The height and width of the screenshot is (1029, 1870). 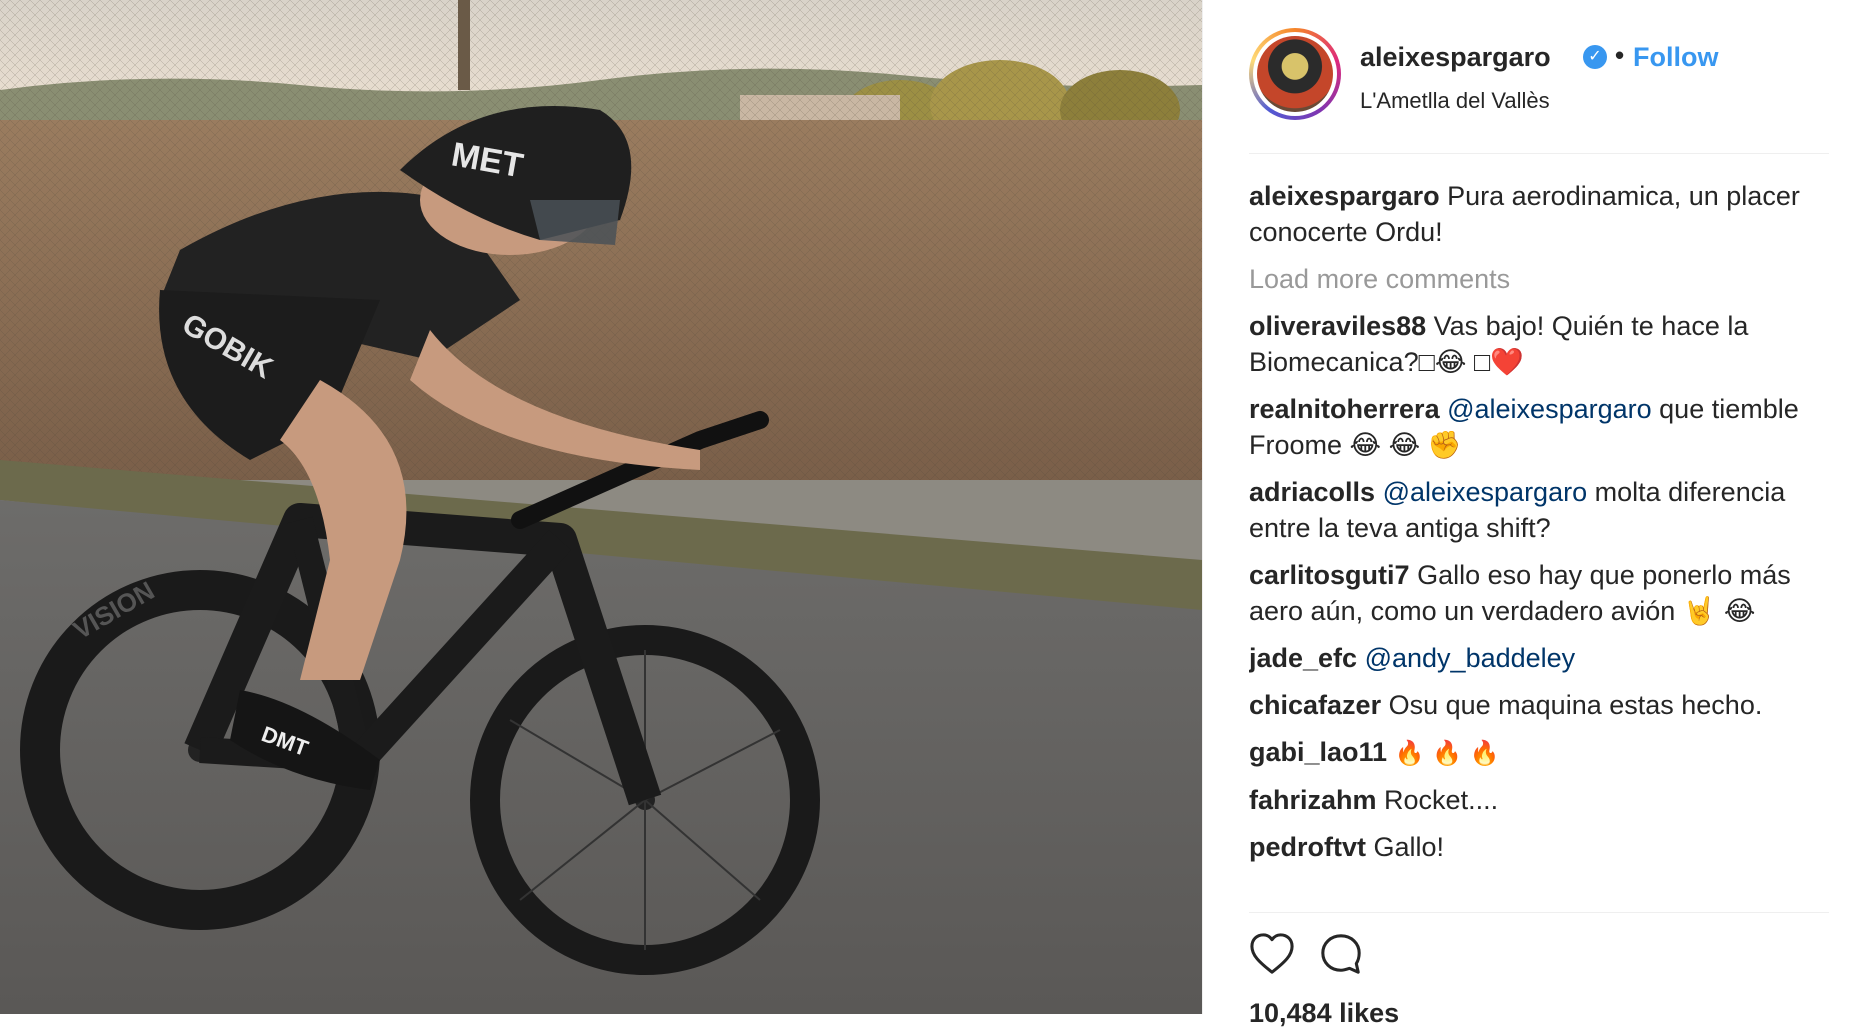 I want to click on comment-item: chicafazer Osu que maquina estas hecho., so click(x=1539, y=705).